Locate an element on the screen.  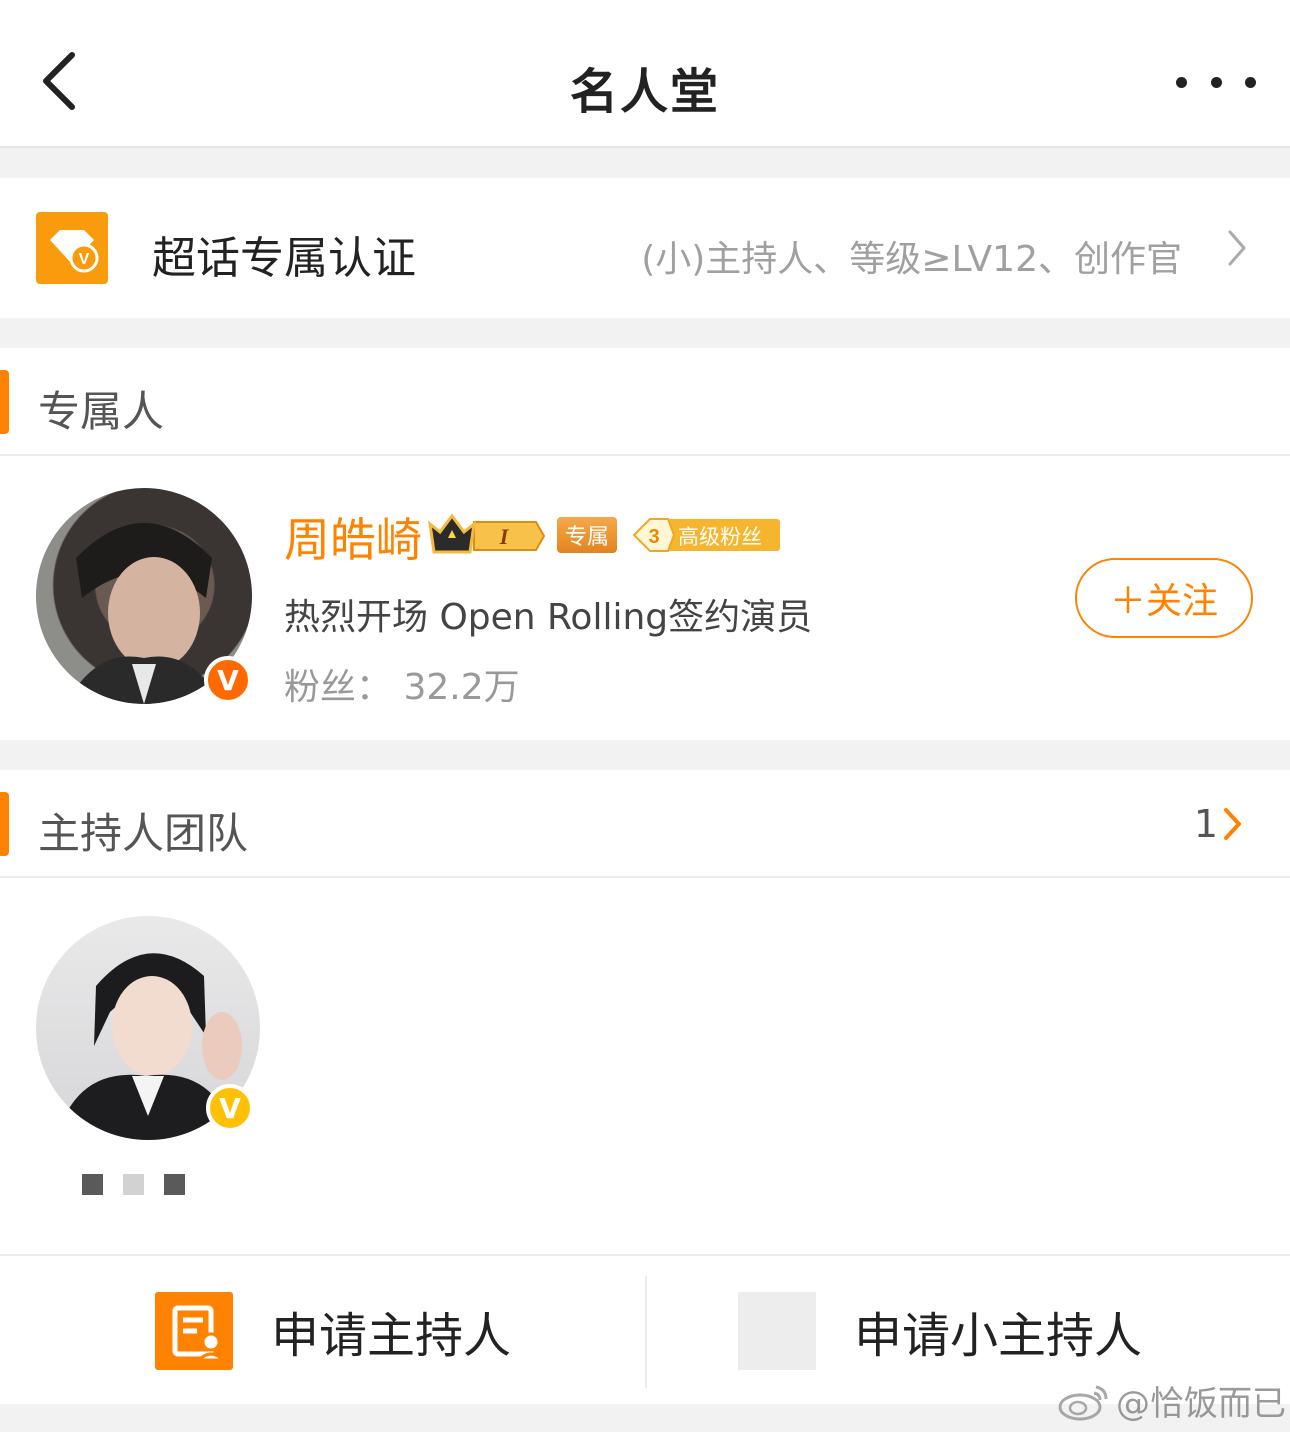
fan-badge-label: 高级粉丝 is located at coordinates (720, 537).